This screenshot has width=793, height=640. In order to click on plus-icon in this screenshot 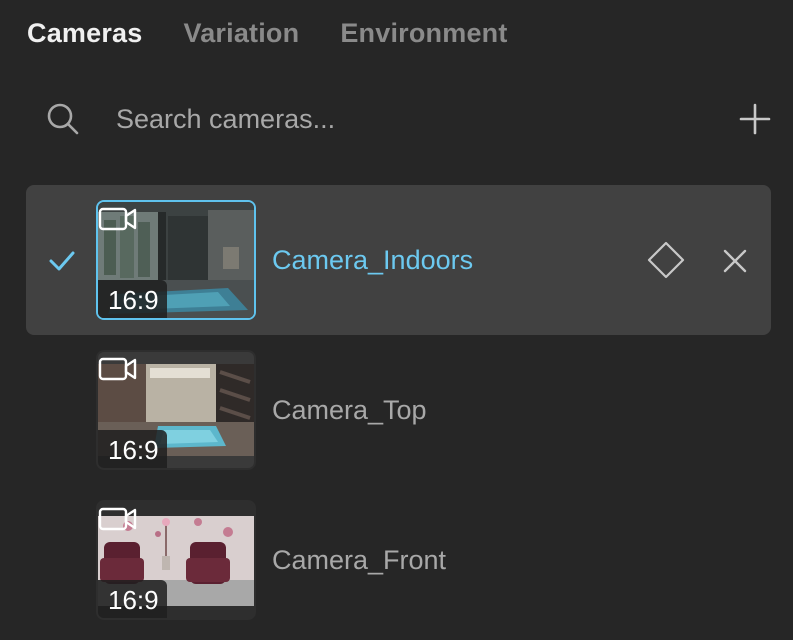, I will do `click(755, 119)`.